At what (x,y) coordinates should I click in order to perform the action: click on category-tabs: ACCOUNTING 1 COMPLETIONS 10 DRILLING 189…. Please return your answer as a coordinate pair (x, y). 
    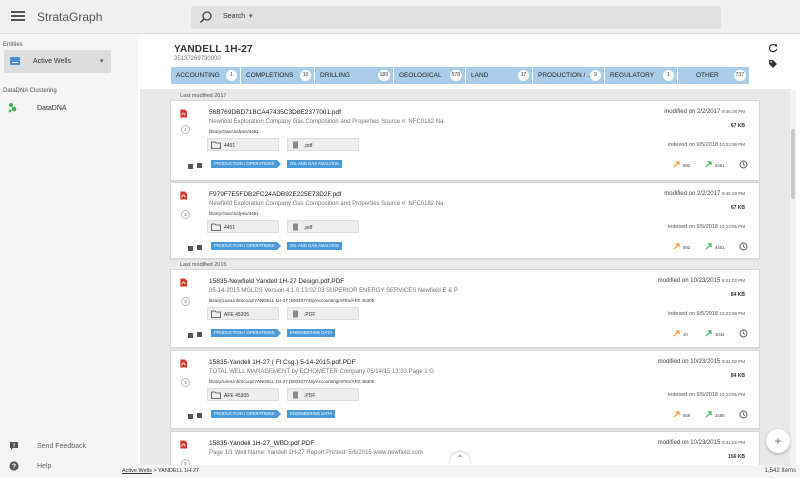
    Looking at the image, I should click on (460, 75).